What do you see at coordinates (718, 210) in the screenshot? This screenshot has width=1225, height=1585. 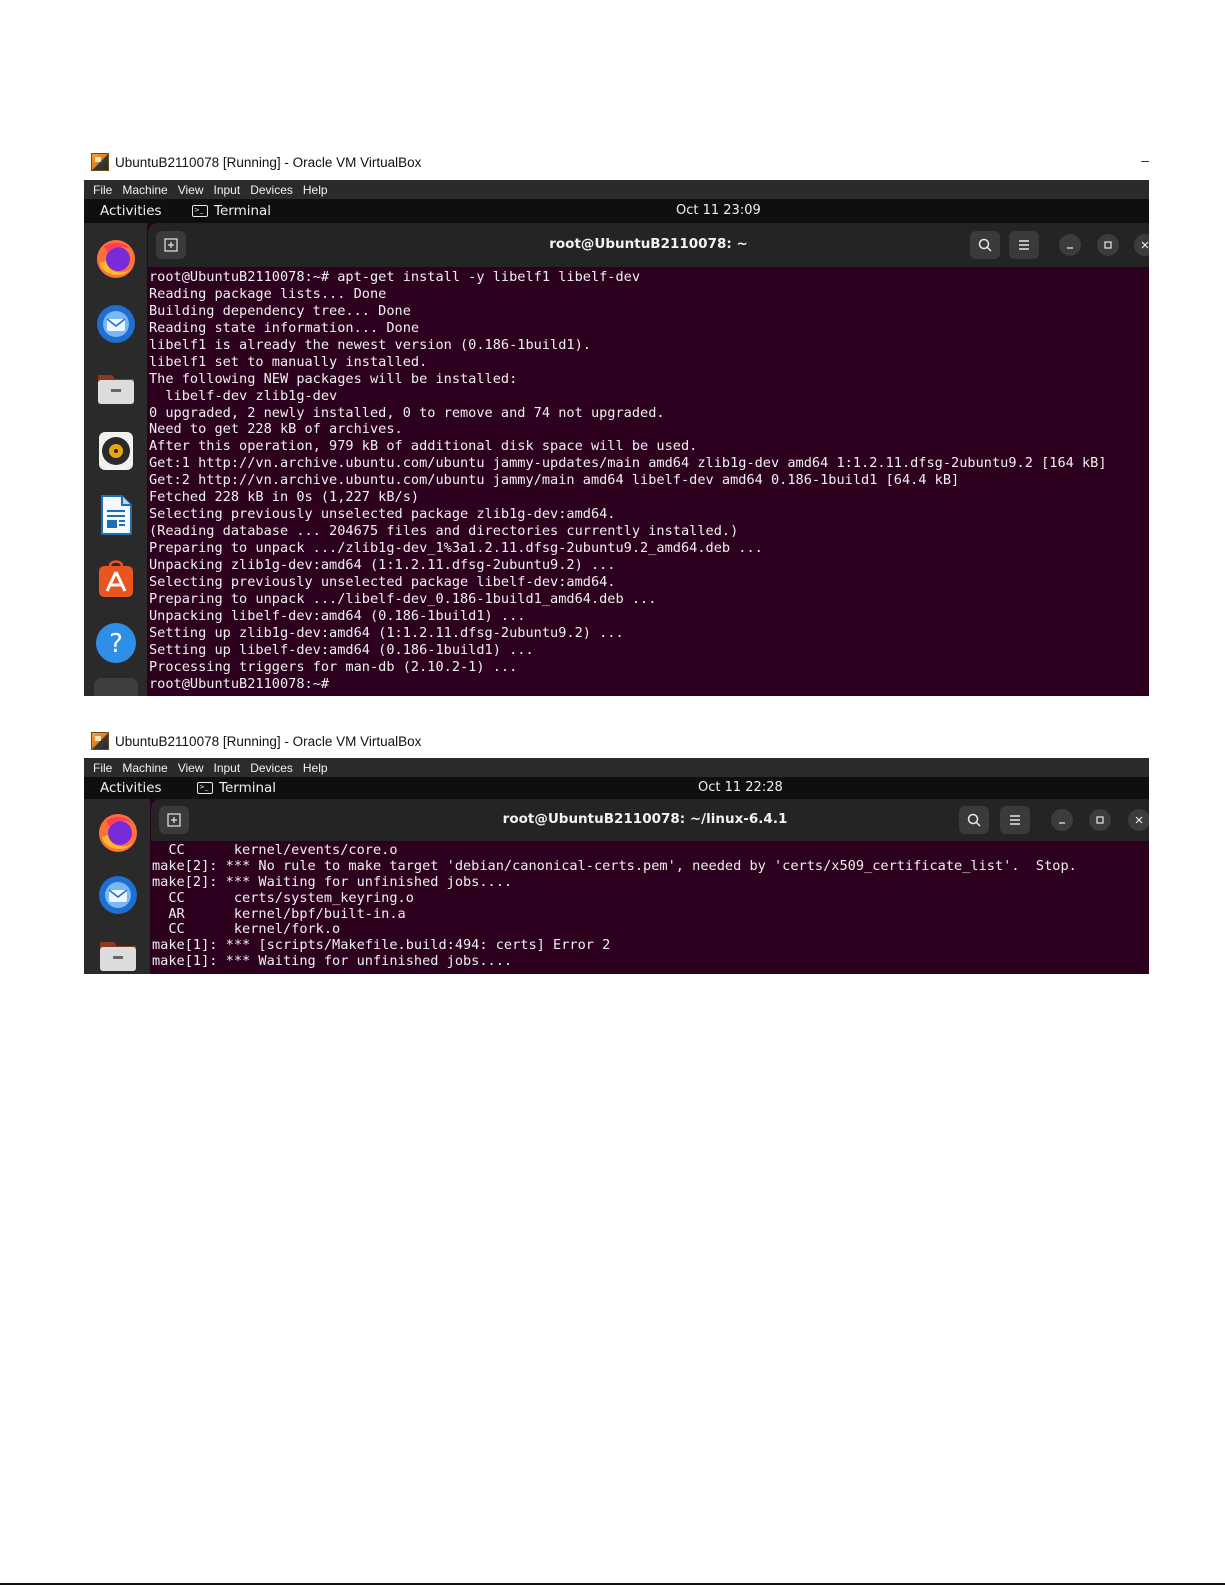 I see `clock: Oct 11 23:09` at bounding box center [718, 210].